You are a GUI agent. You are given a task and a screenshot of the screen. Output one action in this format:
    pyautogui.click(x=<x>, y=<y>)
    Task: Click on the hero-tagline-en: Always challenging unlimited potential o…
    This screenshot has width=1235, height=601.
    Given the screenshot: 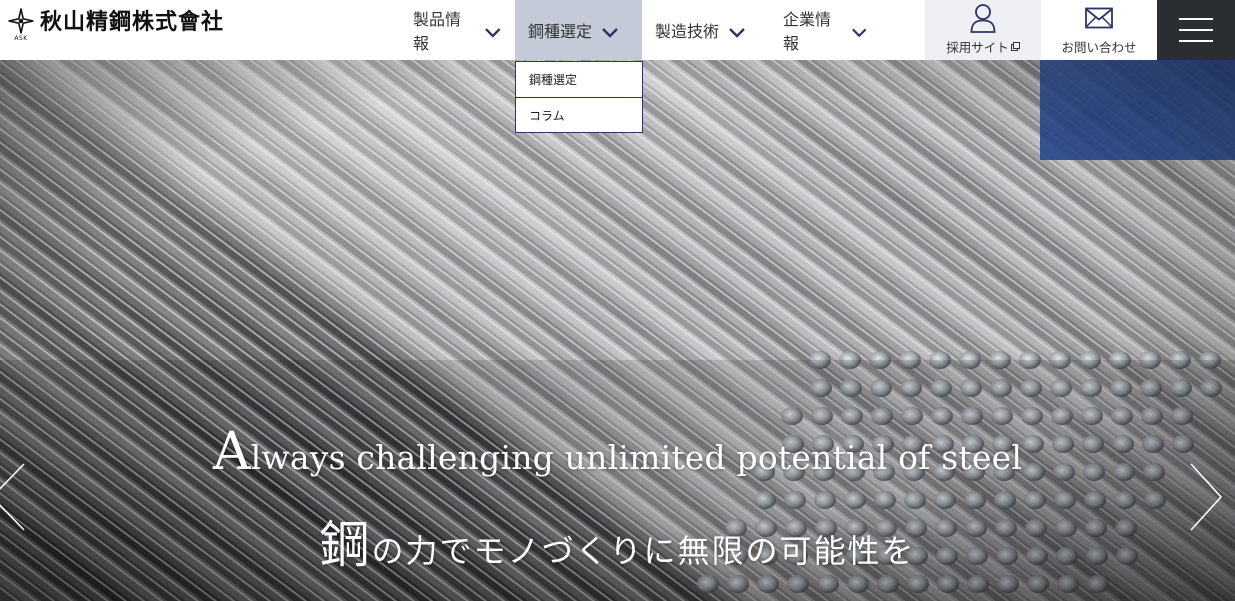 What is the action you would take?
    pyautogui.click(x=617, y=452)
    